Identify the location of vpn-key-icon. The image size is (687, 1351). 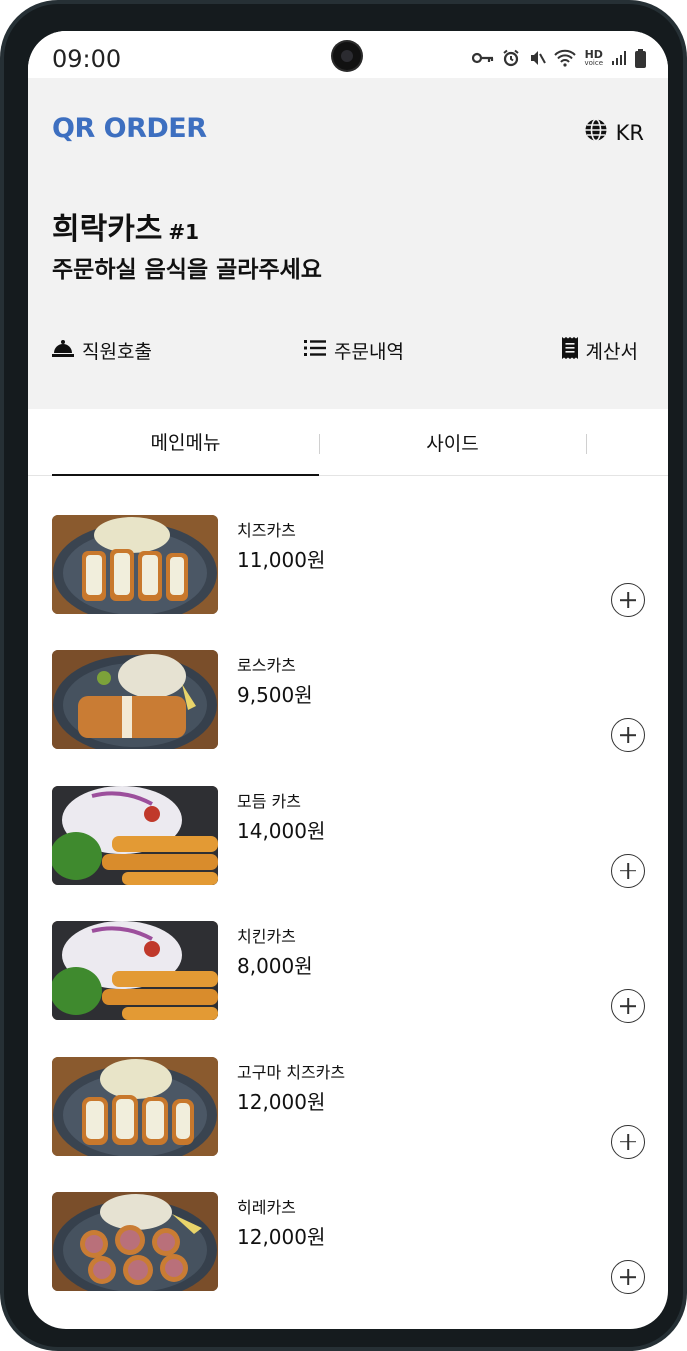
(483, 58).